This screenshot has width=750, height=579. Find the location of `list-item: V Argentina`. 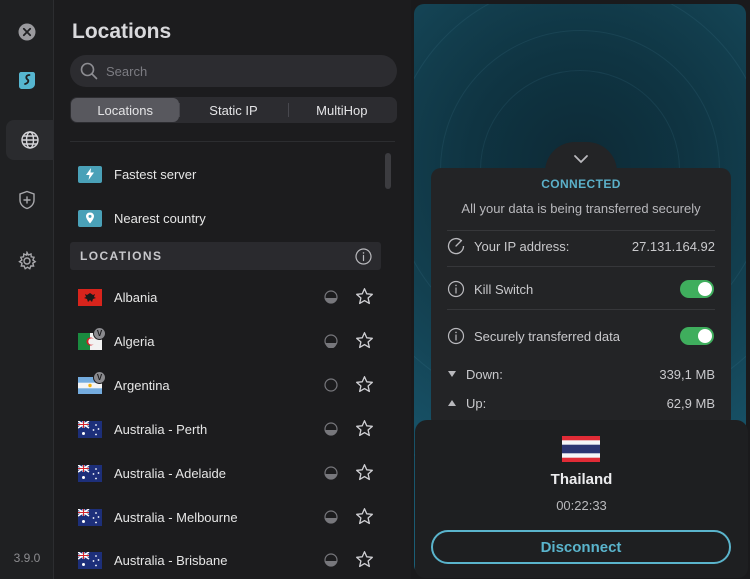

list-item: V Argentina is located at coordinates (228, 383).